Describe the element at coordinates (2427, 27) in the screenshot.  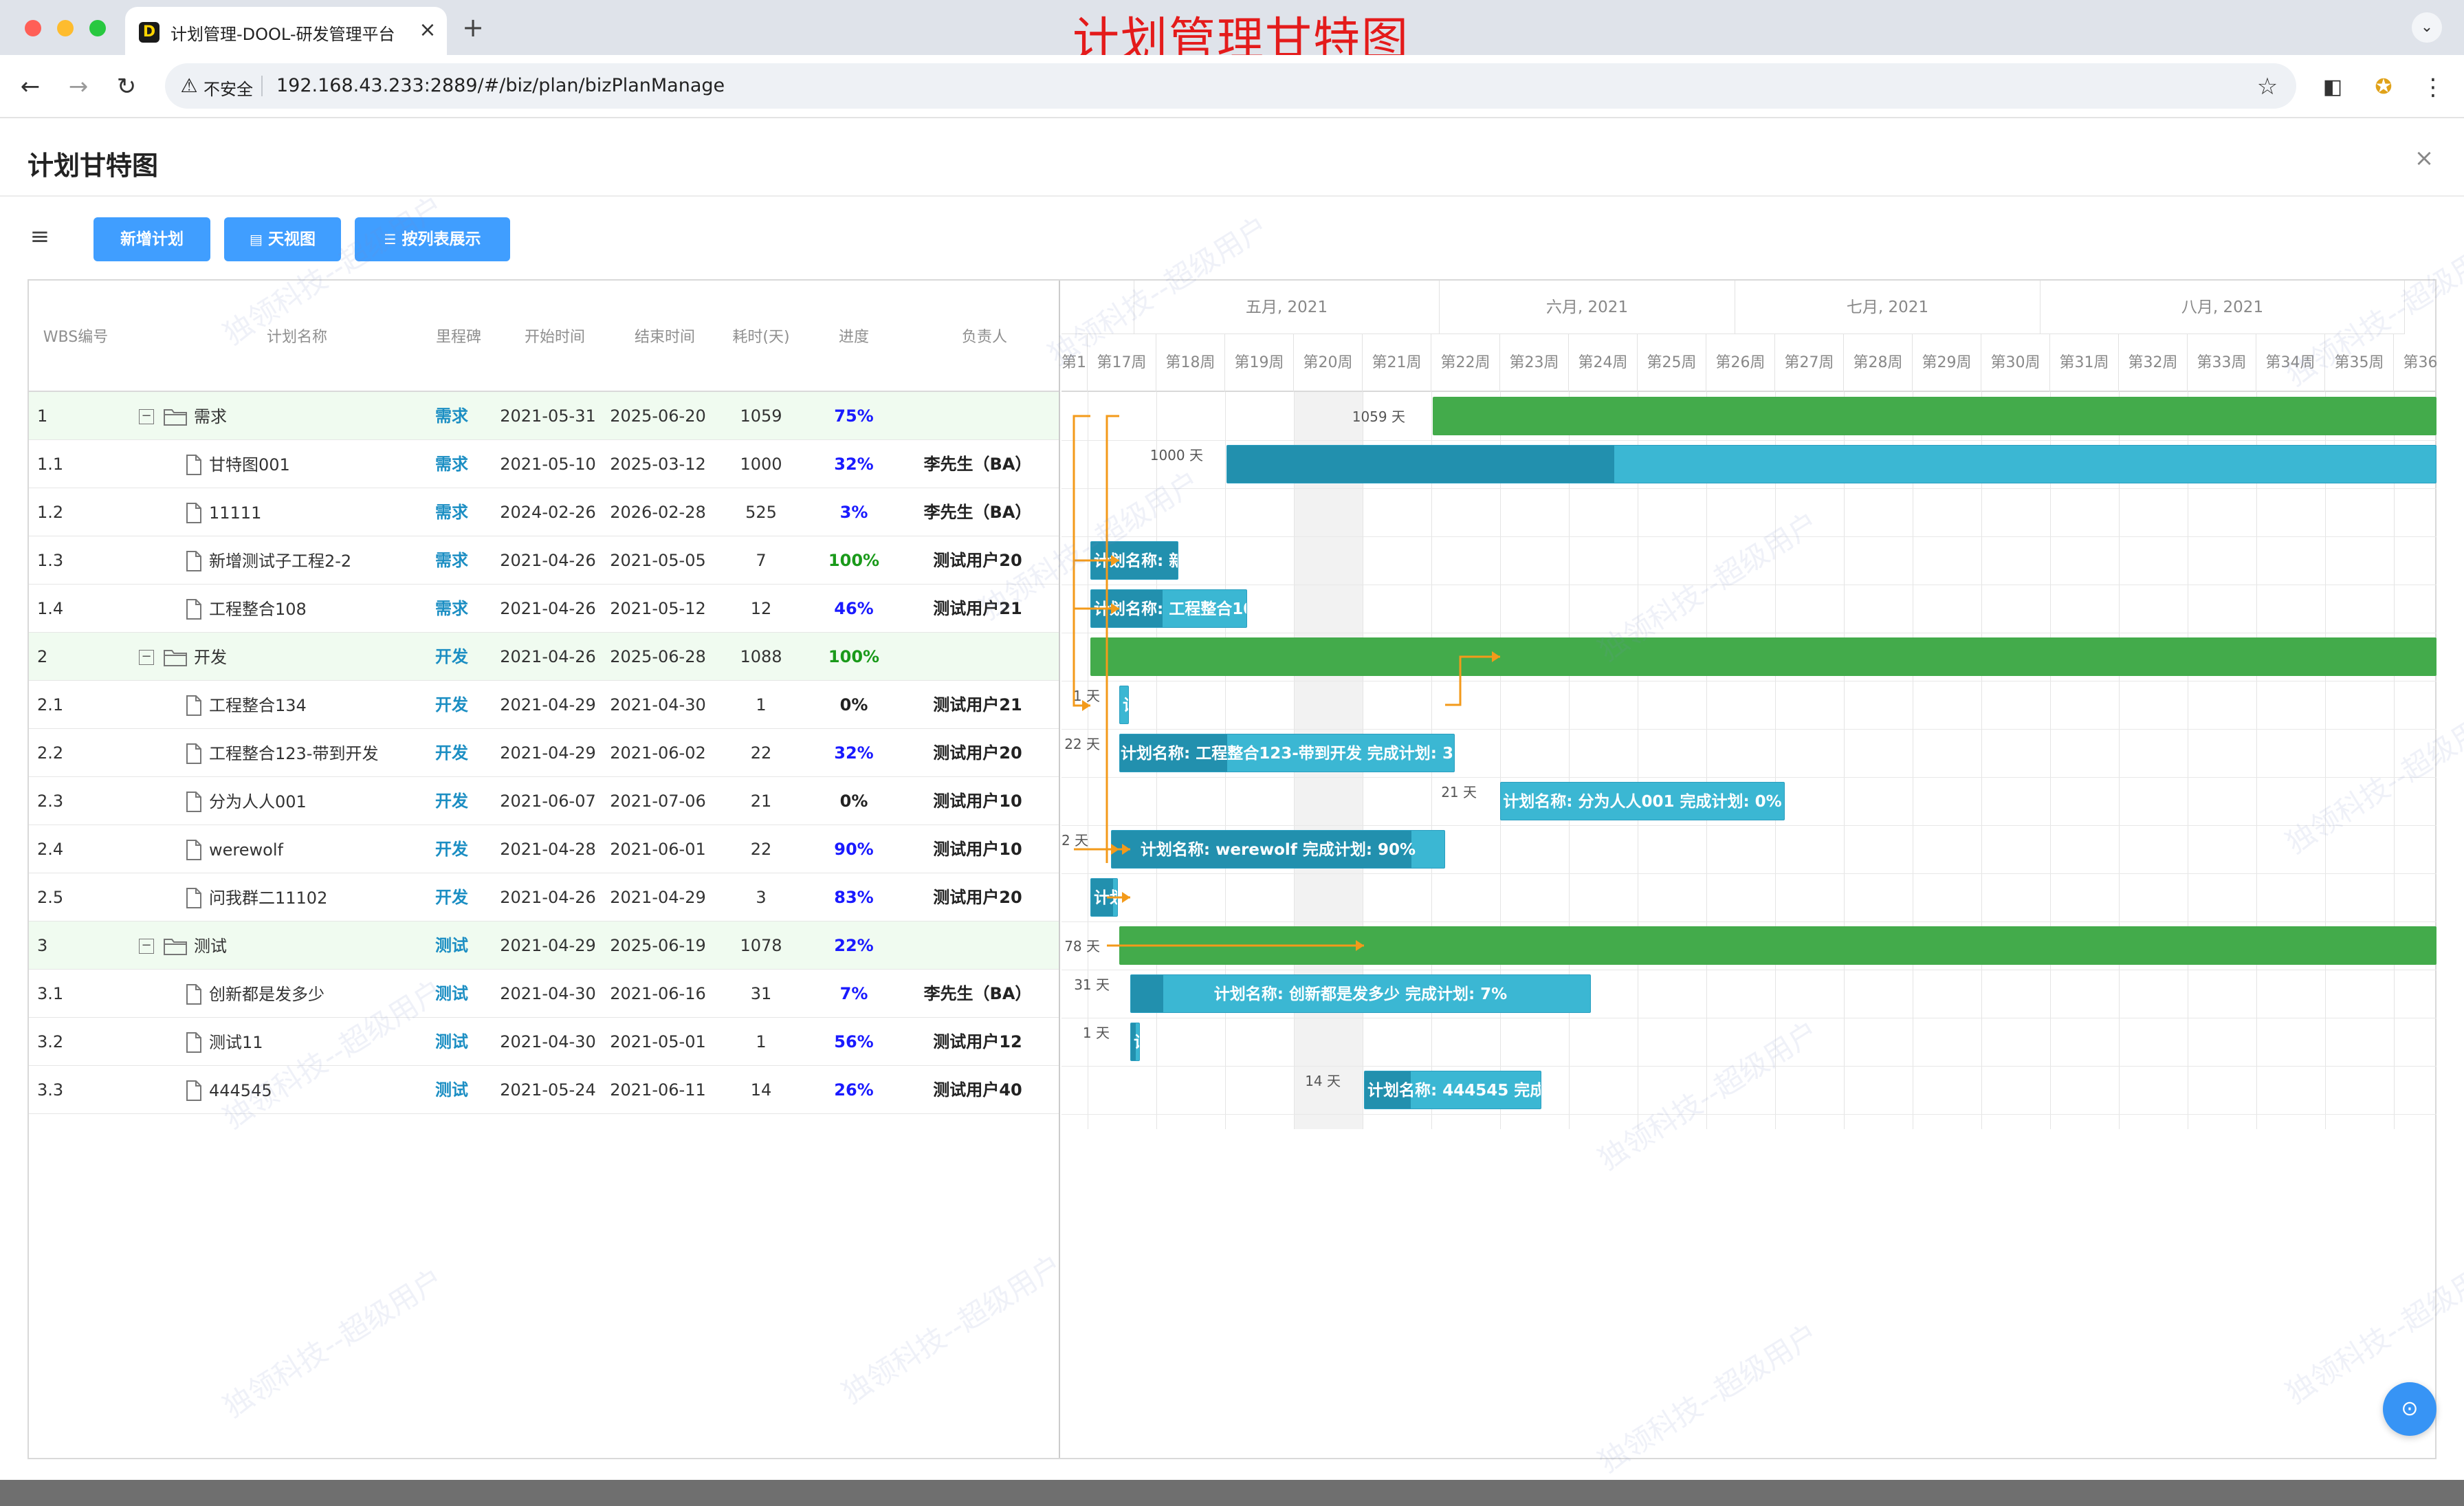
I see `tab-search-chevron-icon: ⌄` at that location.